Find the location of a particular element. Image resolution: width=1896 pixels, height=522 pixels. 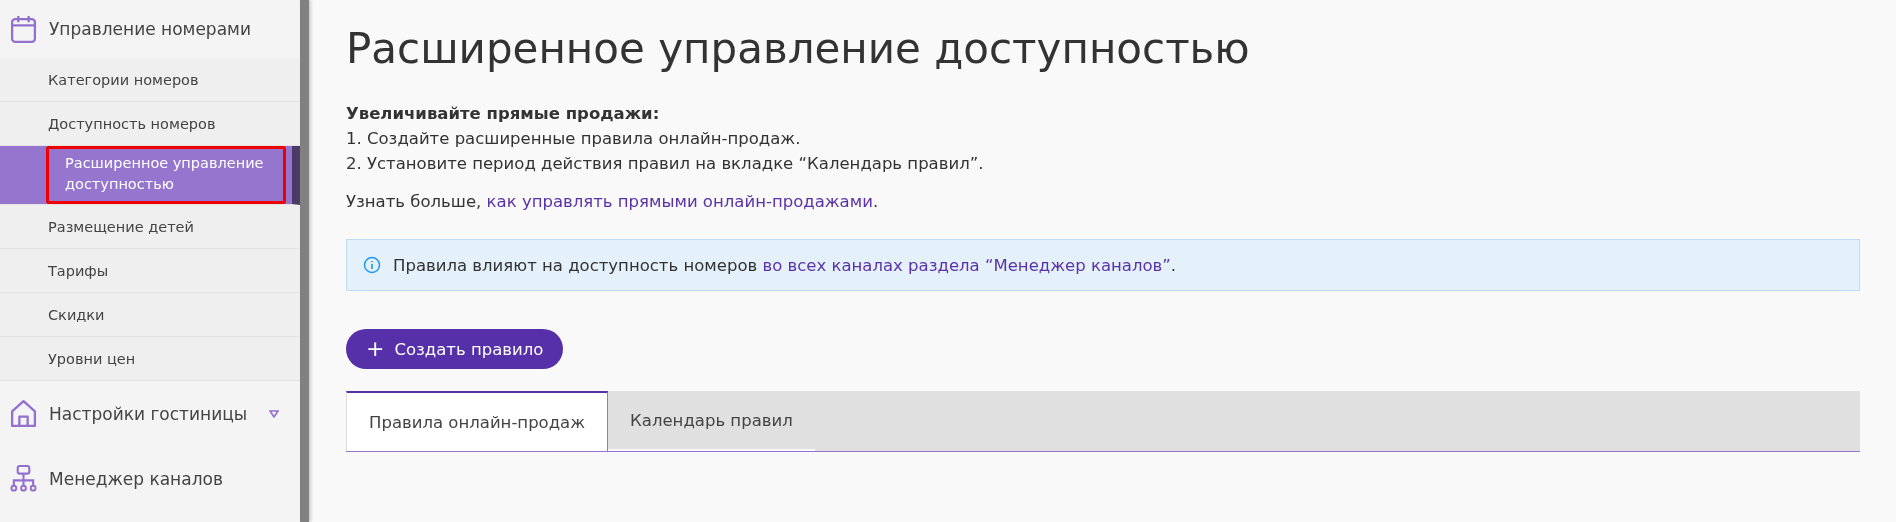

info-text: Правила влияют на доступность номеров во всех каналах раздела “Менеджер каналов”. is located at coordinates (785, 265).